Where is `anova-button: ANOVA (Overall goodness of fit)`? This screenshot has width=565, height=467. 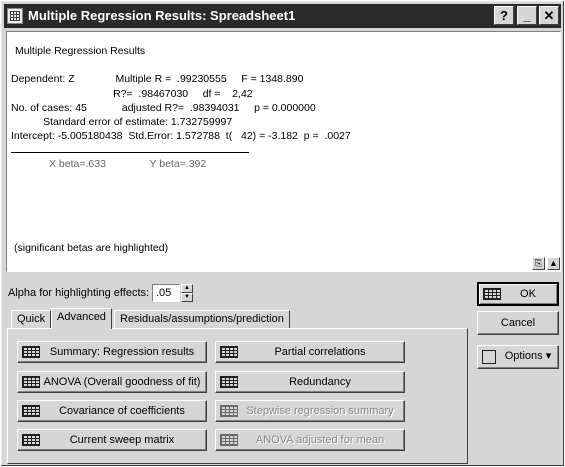 anova-button: ANOVA (Overall goodness of fit) is located at coordinates (112, 382).